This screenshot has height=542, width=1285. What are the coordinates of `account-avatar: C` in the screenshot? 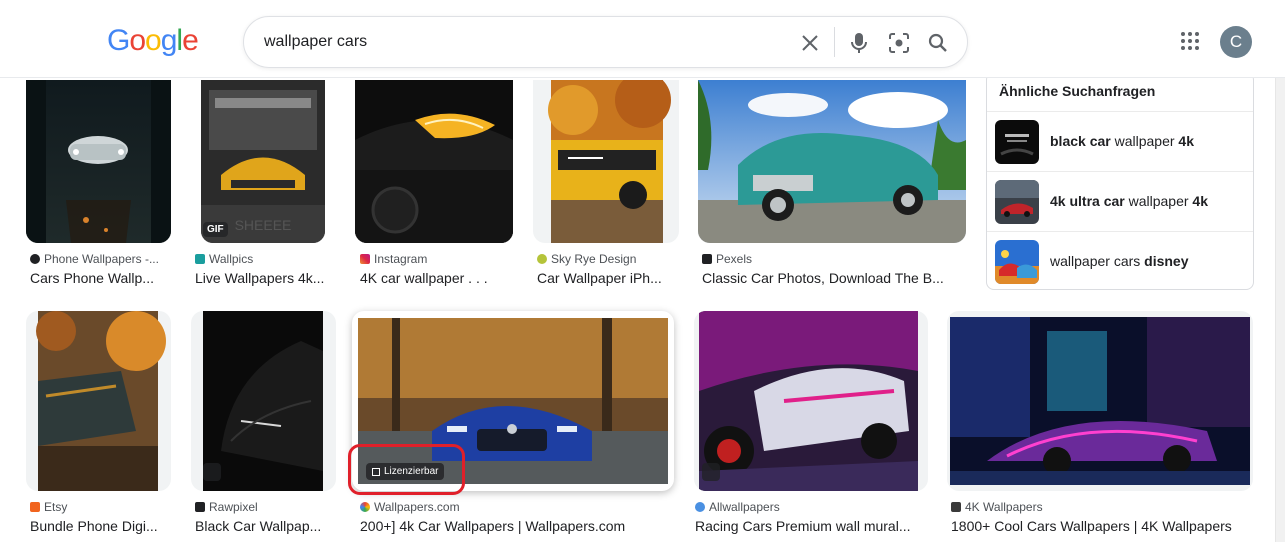 It's located at (1236, 42).